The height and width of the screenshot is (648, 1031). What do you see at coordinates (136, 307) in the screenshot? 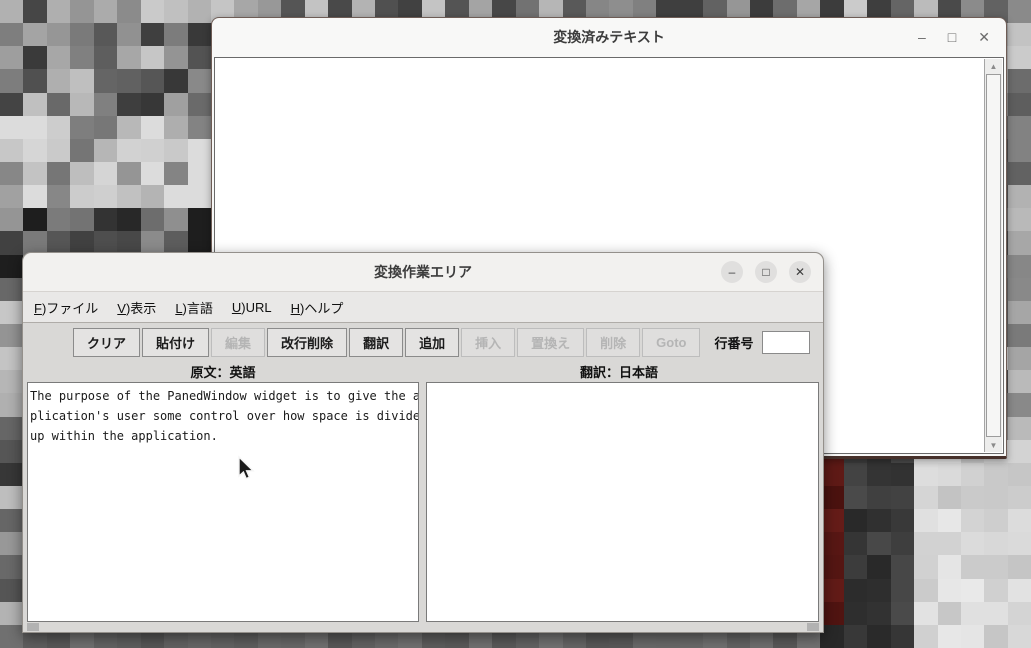
I see `menu-view: V)表示` at bounding box center [136, 307].